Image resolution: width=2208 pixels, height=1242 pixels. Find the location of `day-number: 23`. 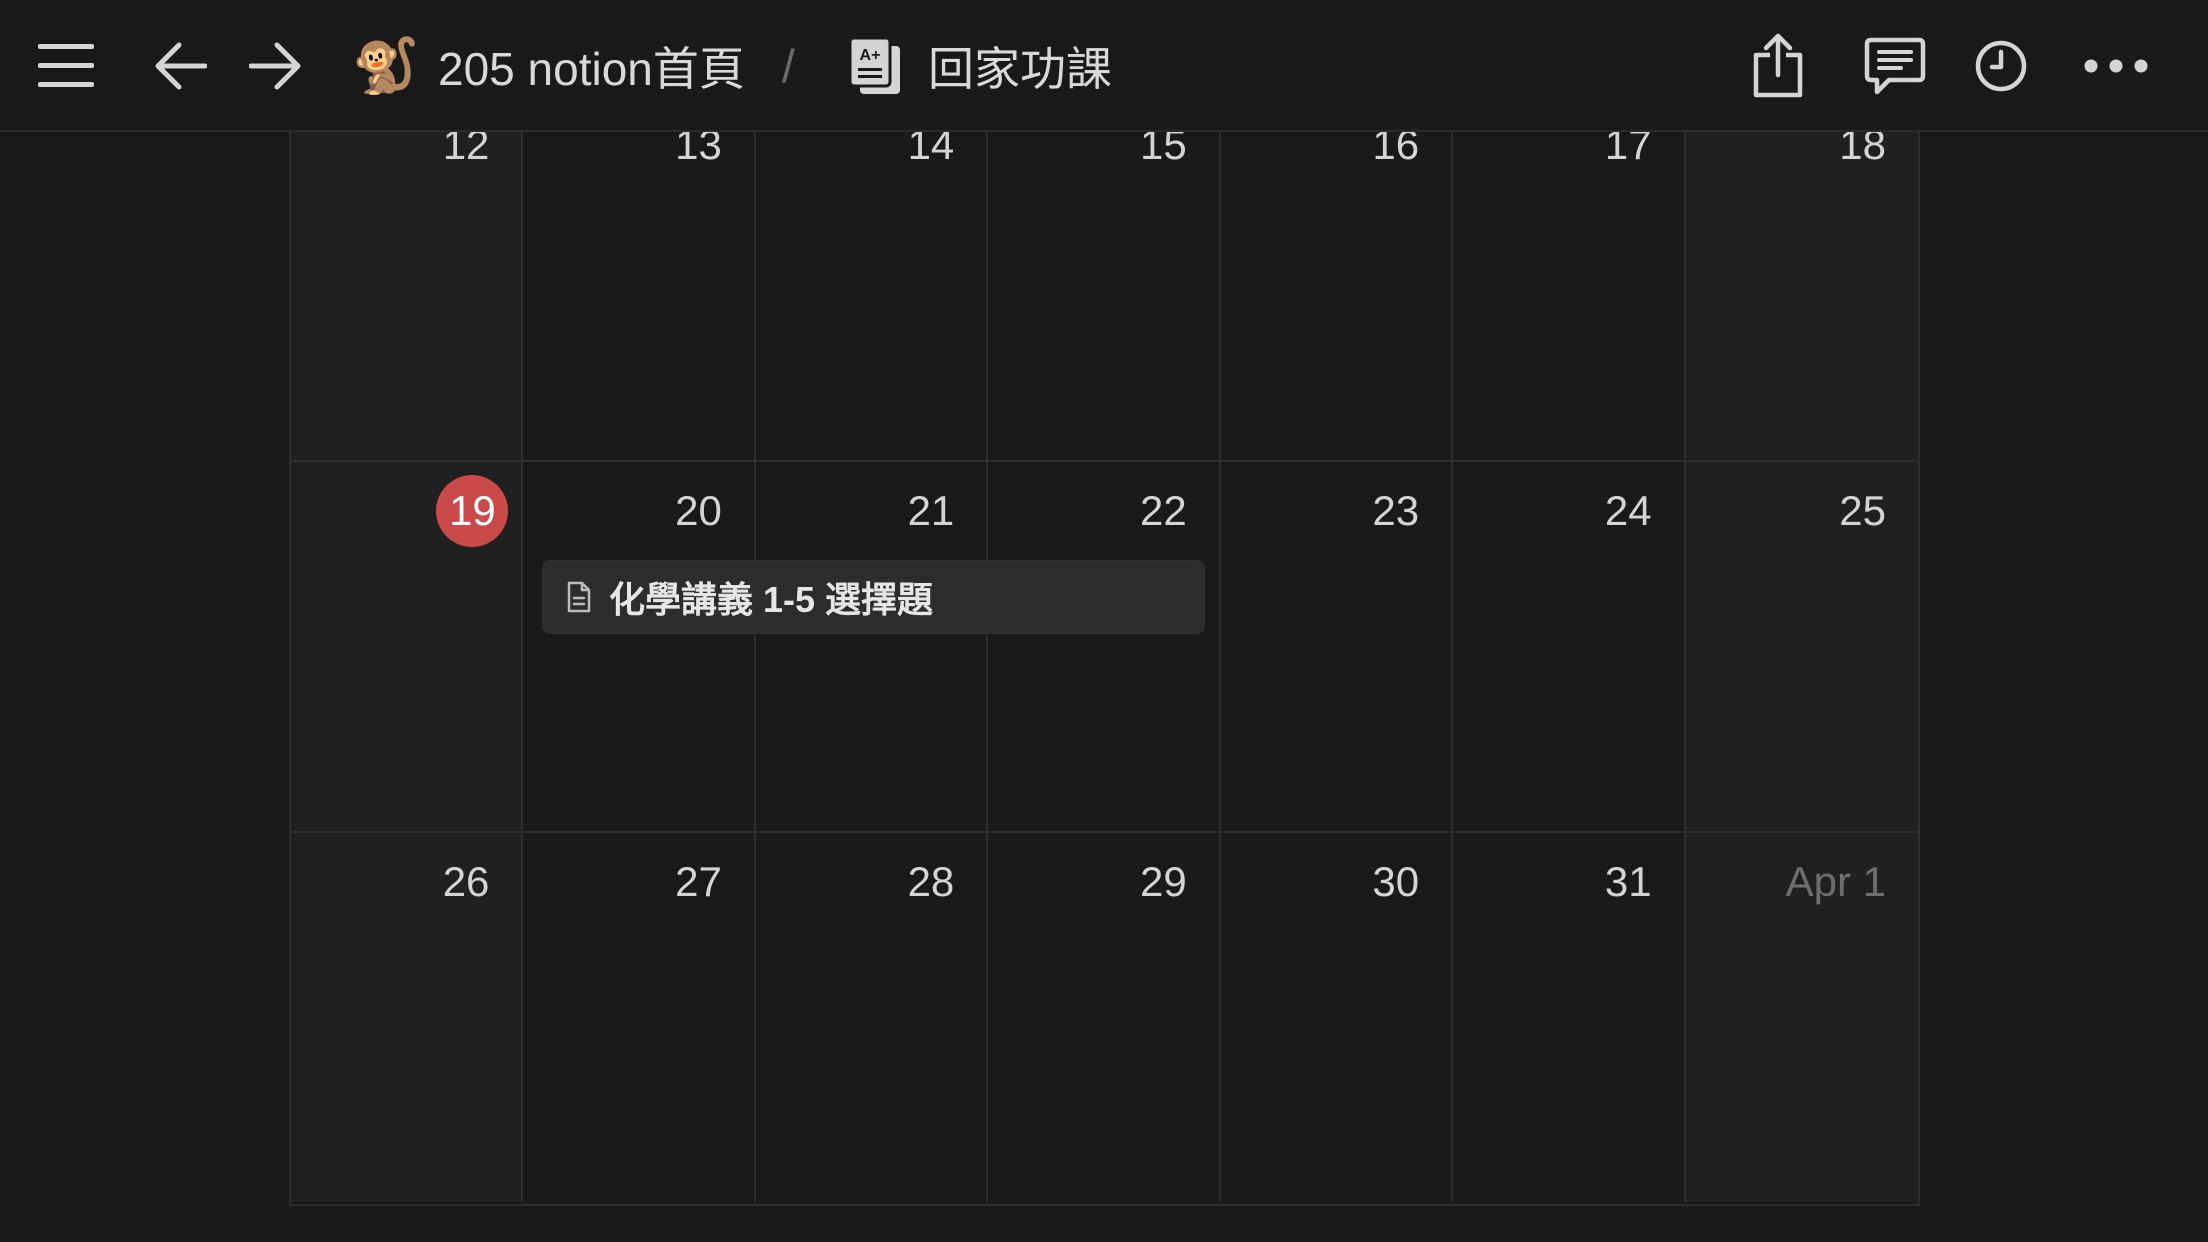

day-number: 23 is located at coordinates (1396, 510).